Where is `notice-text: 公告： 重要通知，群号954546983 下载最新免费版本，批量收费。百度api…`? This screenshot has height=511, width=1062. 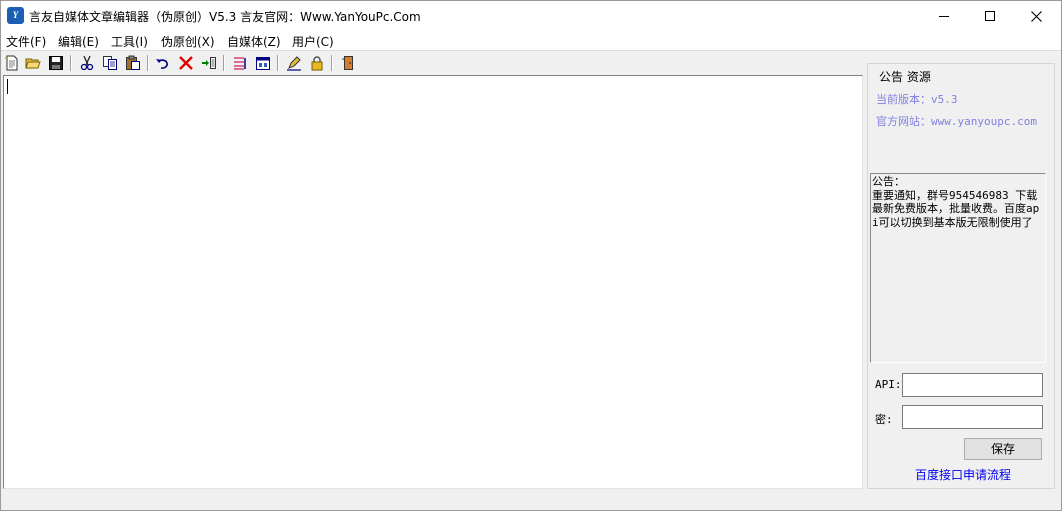
notice-text: 公告： 重要通知，群号954546983 下载最新免费版本，批量收费。百度api… is located at coordinates (956, 202).